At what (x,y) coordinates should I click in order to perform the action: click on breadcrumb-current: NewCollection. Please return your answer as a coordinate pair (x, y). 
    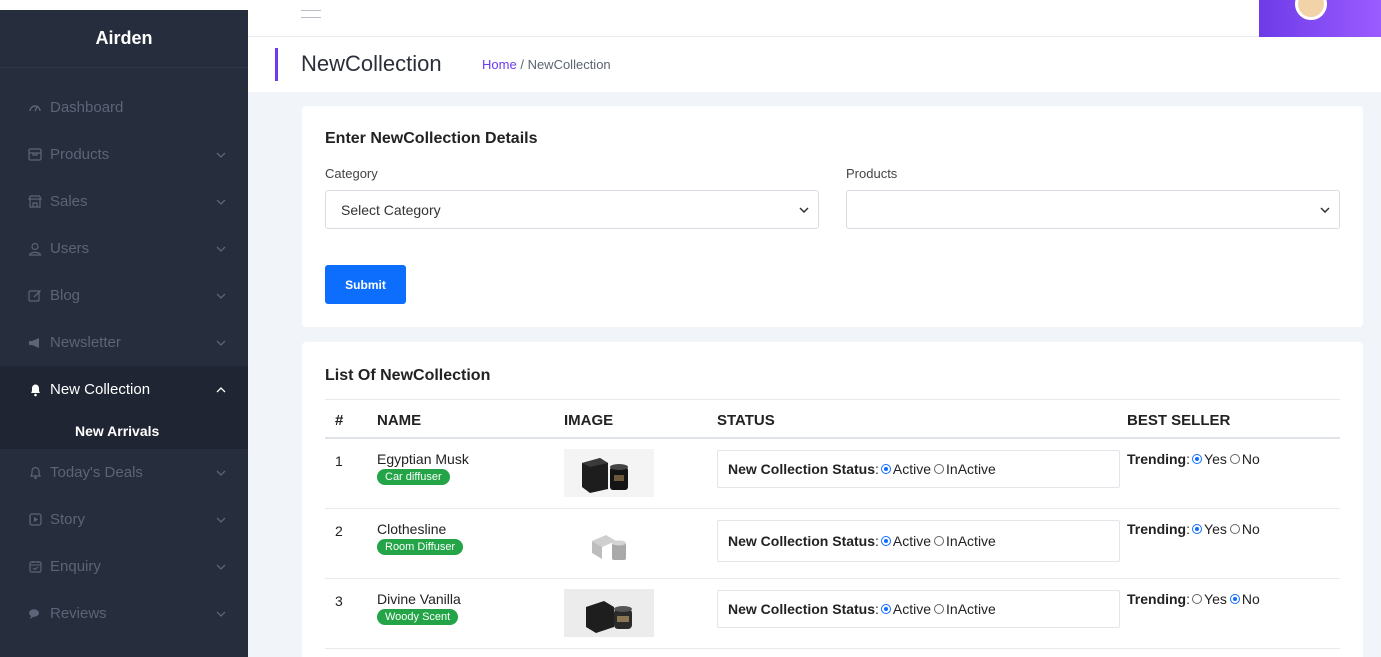
    Looking at the image, I should click on (569, 64).